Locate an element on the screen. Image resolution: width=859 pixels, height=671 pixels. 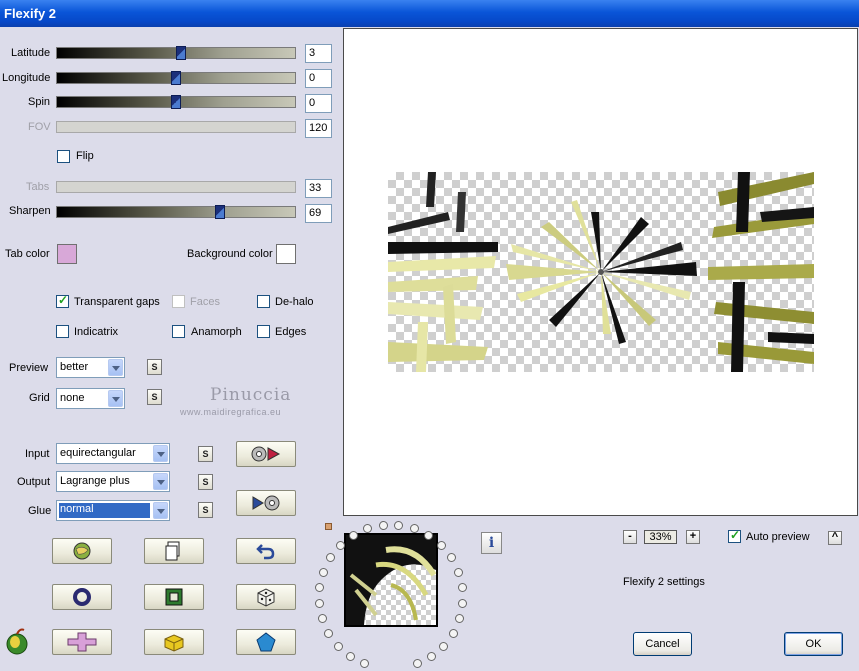
grid-s-button: S is located at coordinates (154, 397).